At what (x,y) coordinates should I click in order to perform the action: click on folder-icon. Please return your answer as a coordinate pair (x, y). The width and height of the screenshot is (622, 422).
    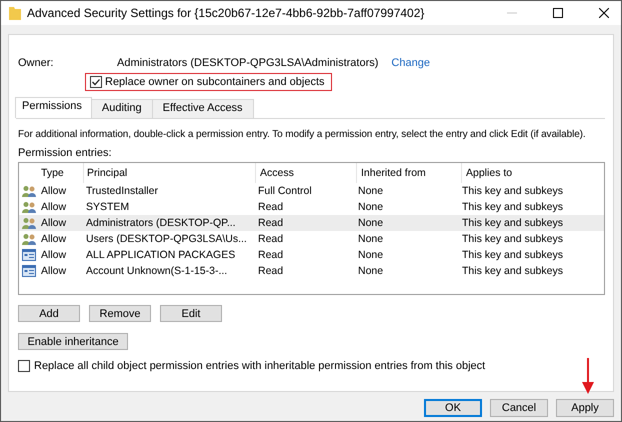
    Looking at the image, I should click on (15, 13).